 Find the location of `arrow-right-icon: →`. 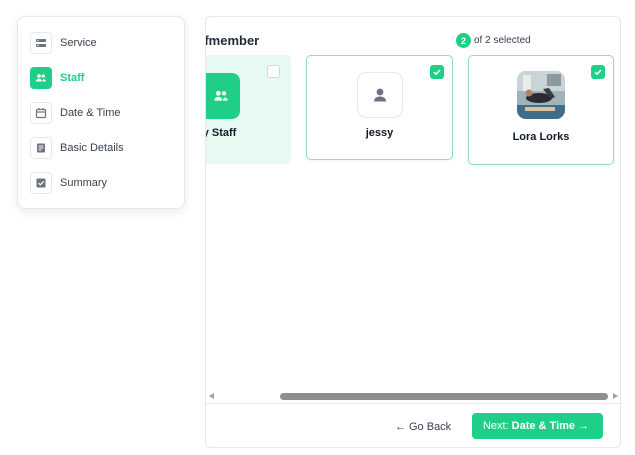

arrow-right-icon: → is located at coordinates (584, 426).